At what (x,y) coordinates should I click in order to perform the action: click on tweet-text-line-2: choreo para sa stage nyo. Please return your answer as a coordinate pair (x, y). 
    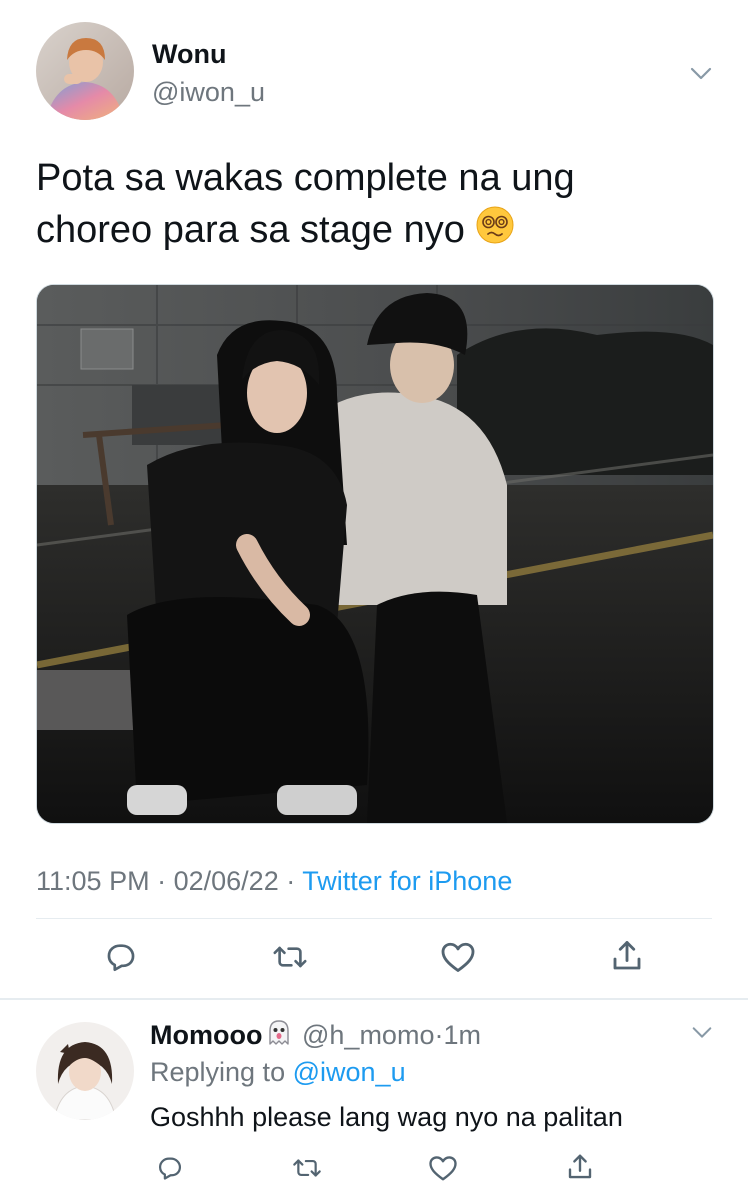
    Looking at the image, I should click on (376, 231).